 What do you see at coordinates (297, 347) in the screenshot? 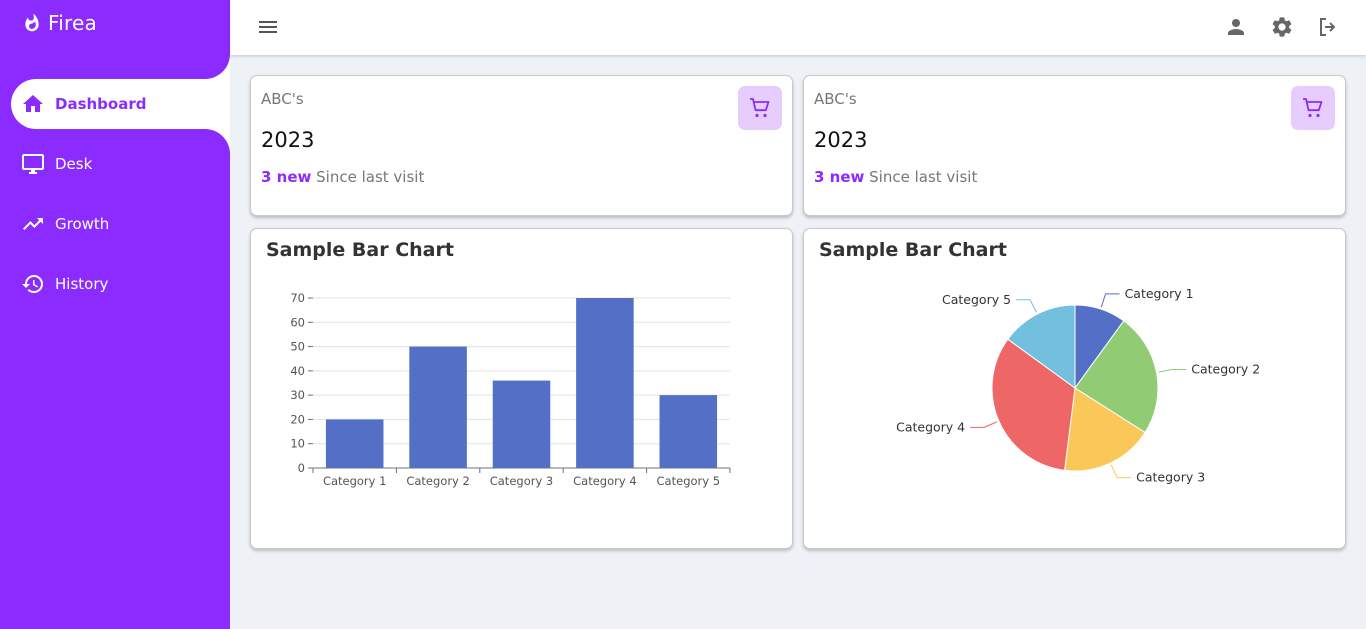
I see `y-tick-label: 50` at bounding box center [297, 347].